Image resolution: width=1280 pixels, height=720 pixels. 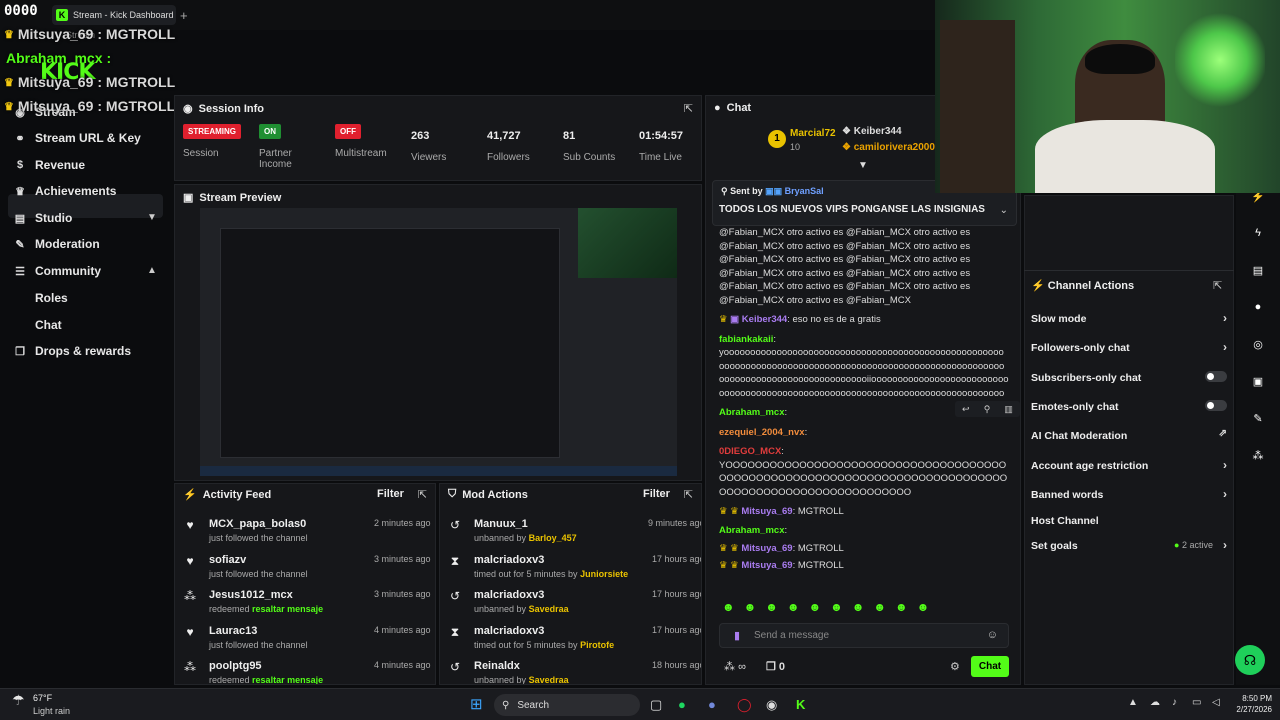 I want to click on tray-chevron-icon: ▲, so click(x=1133, y=702).